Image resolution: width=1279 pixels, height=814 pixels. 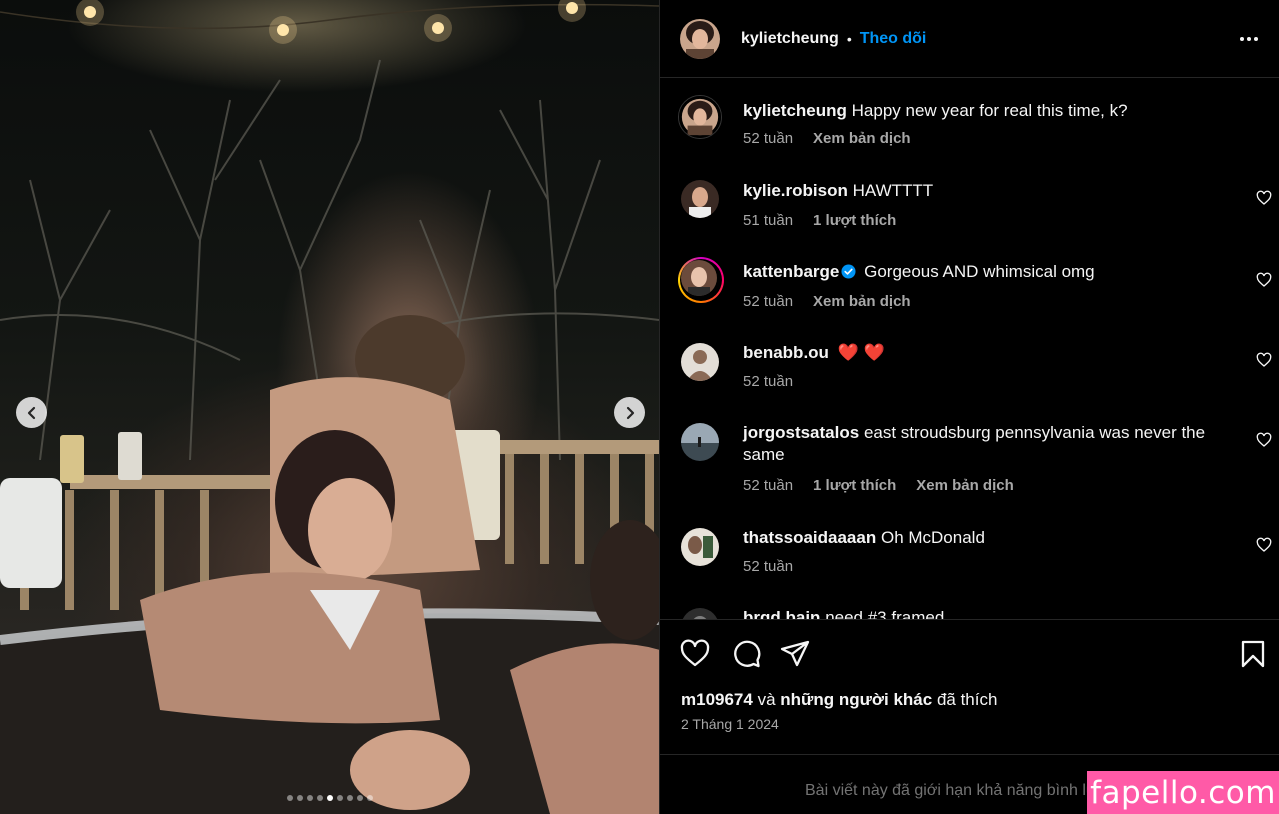 I want to click on next-slide-button, so click(x=629, y=412).